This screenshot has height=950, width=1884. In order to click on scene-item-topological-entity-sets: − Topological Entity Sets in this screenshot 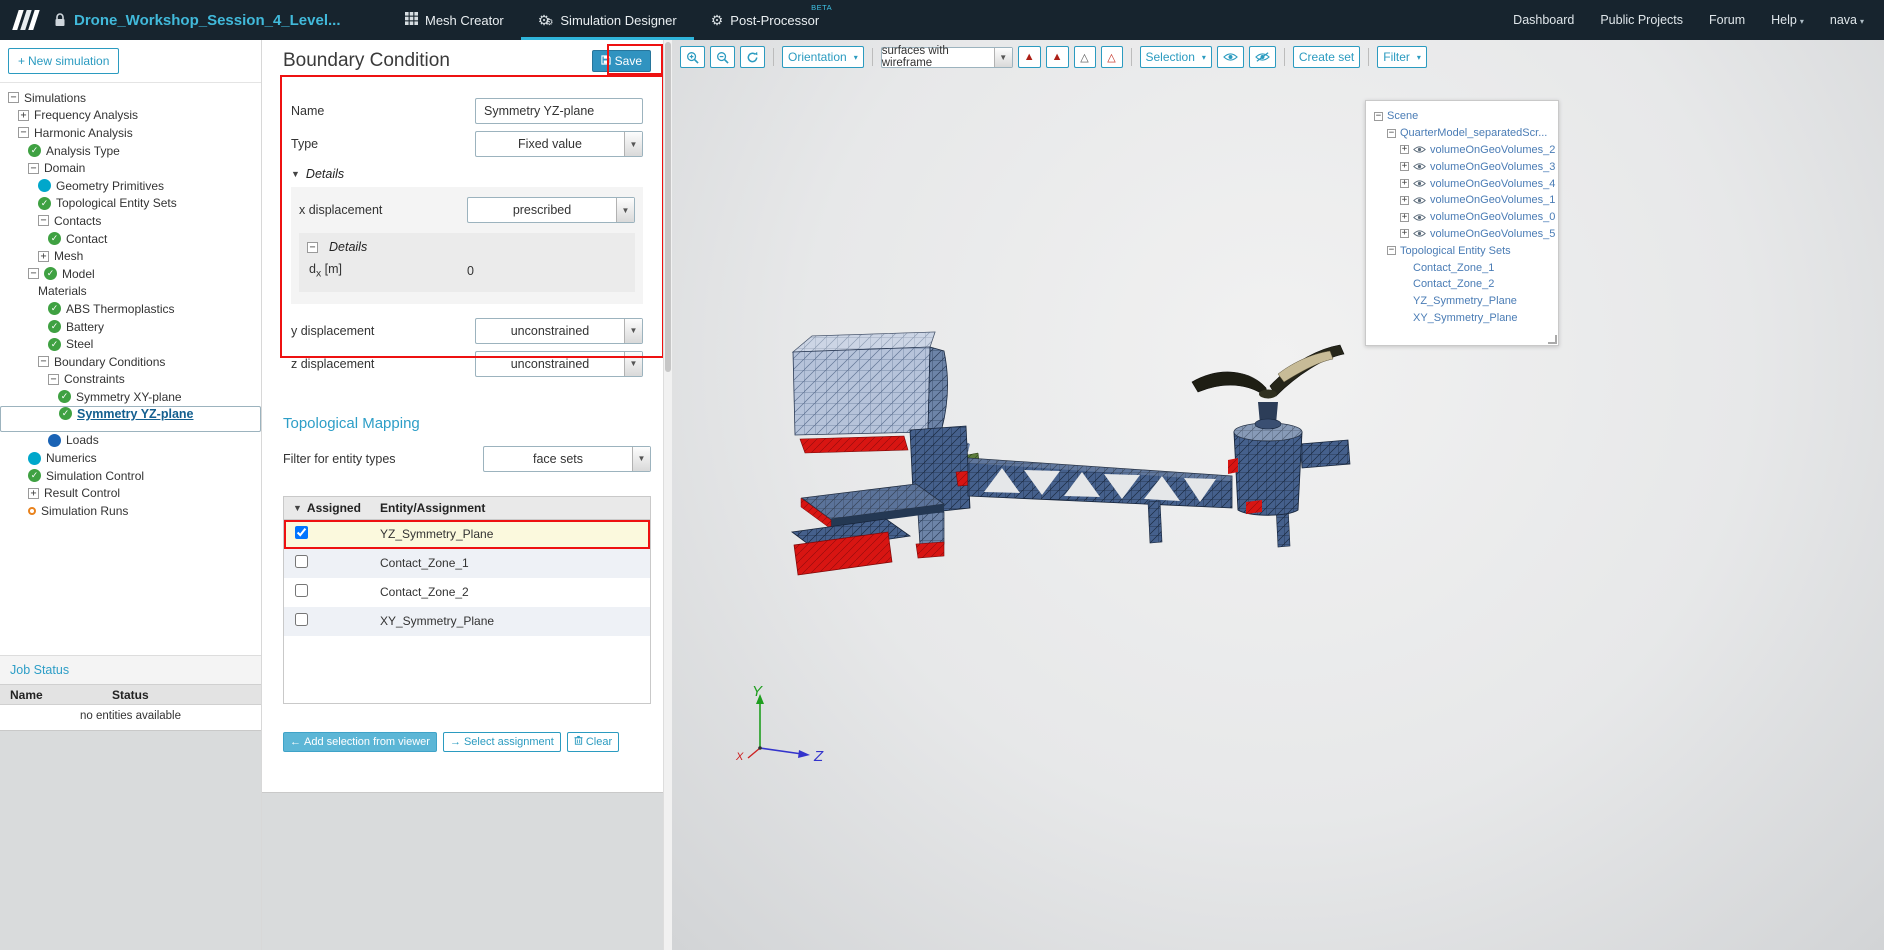, I will do `click(1462, 250)`.